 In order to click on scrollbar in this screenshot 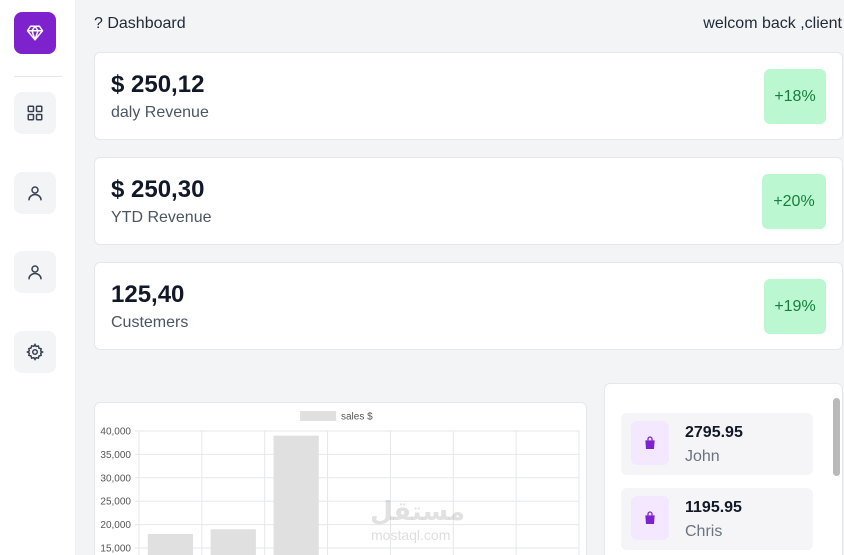, I will do `click(836, 476)`.